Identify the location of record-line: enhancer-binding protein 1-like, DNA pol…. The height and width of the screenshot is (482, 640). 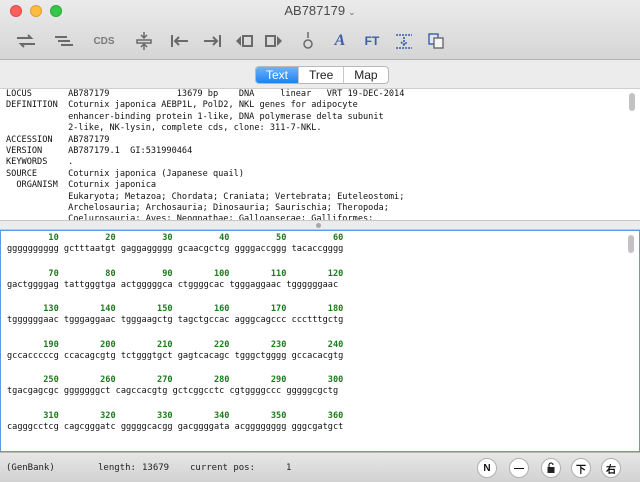
(226, 116).